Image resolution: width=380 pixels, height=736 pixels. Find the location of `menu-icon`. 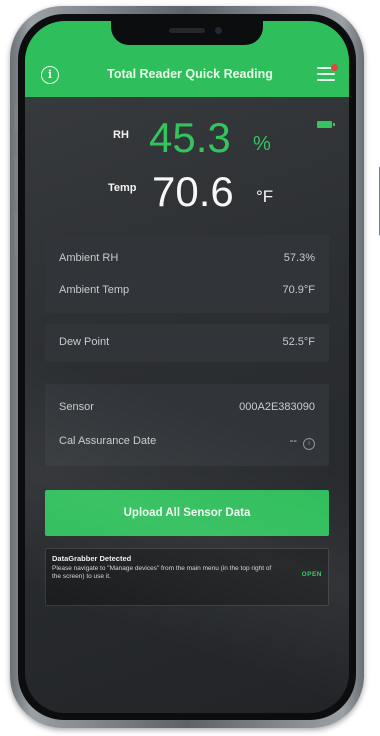

menu-icon is located at coordinates (327, 72).